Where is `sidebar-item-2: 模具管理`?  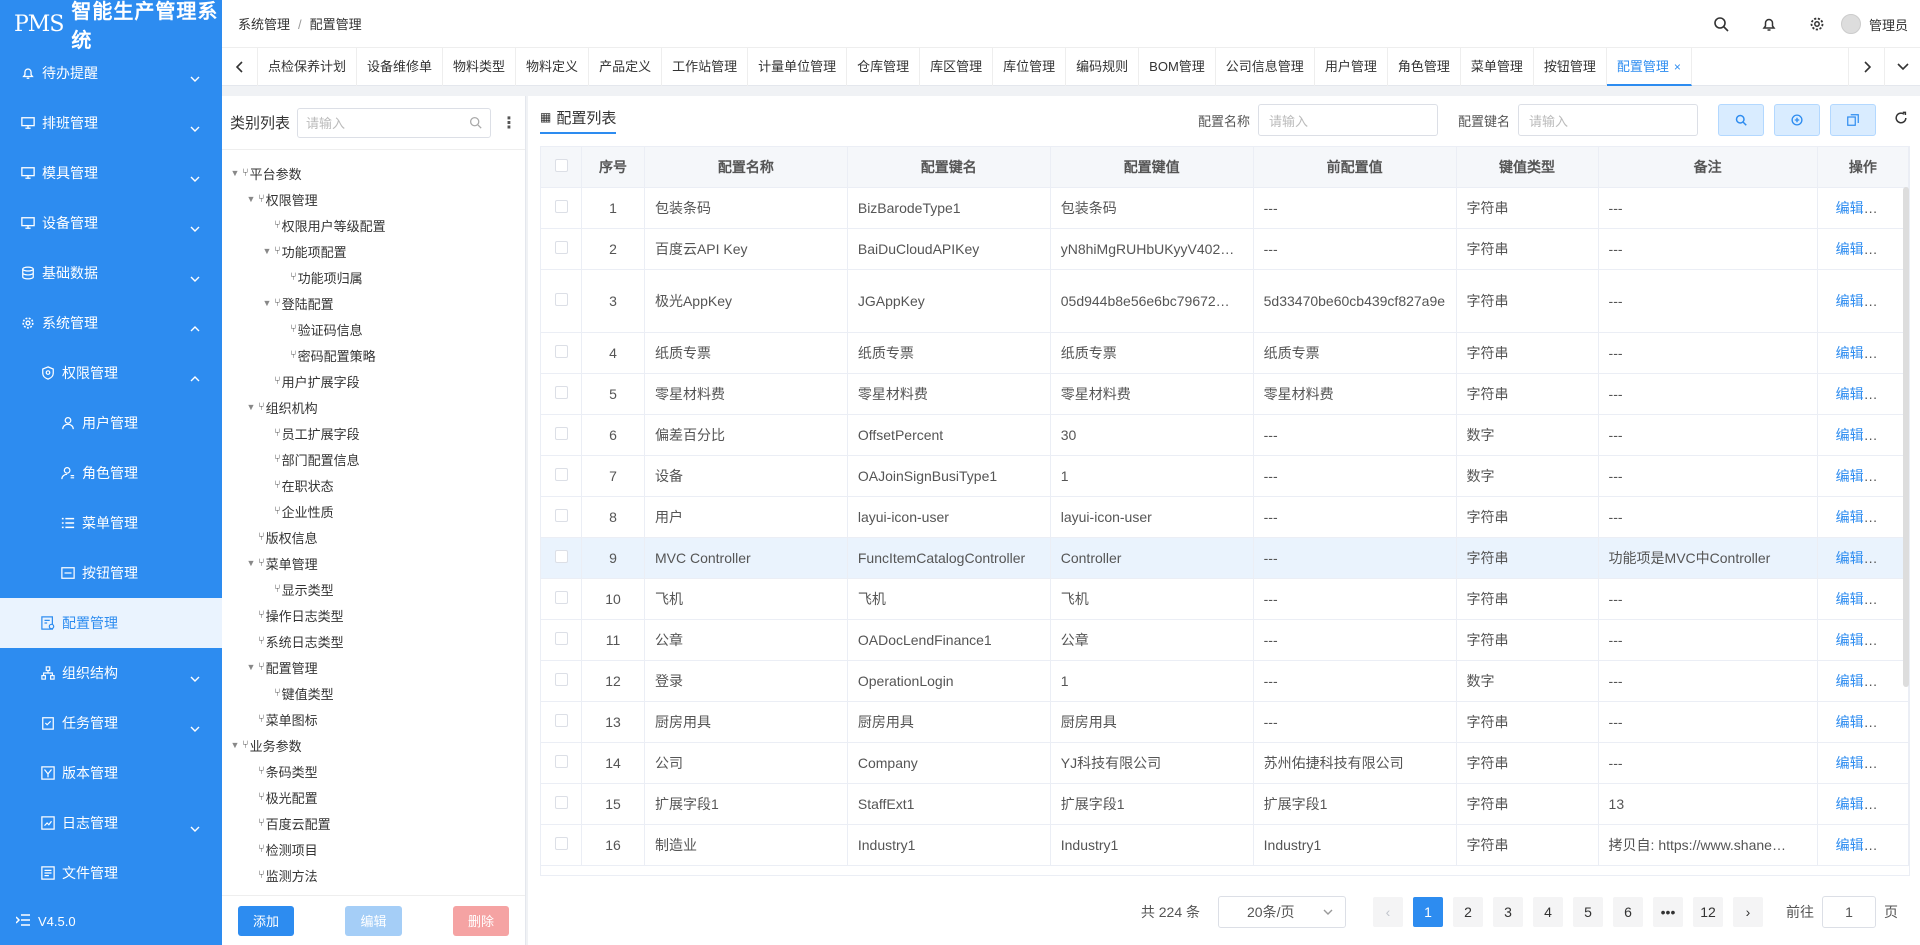
sidebar-item-2: 模具管理 is located at coordinates (111, 173).